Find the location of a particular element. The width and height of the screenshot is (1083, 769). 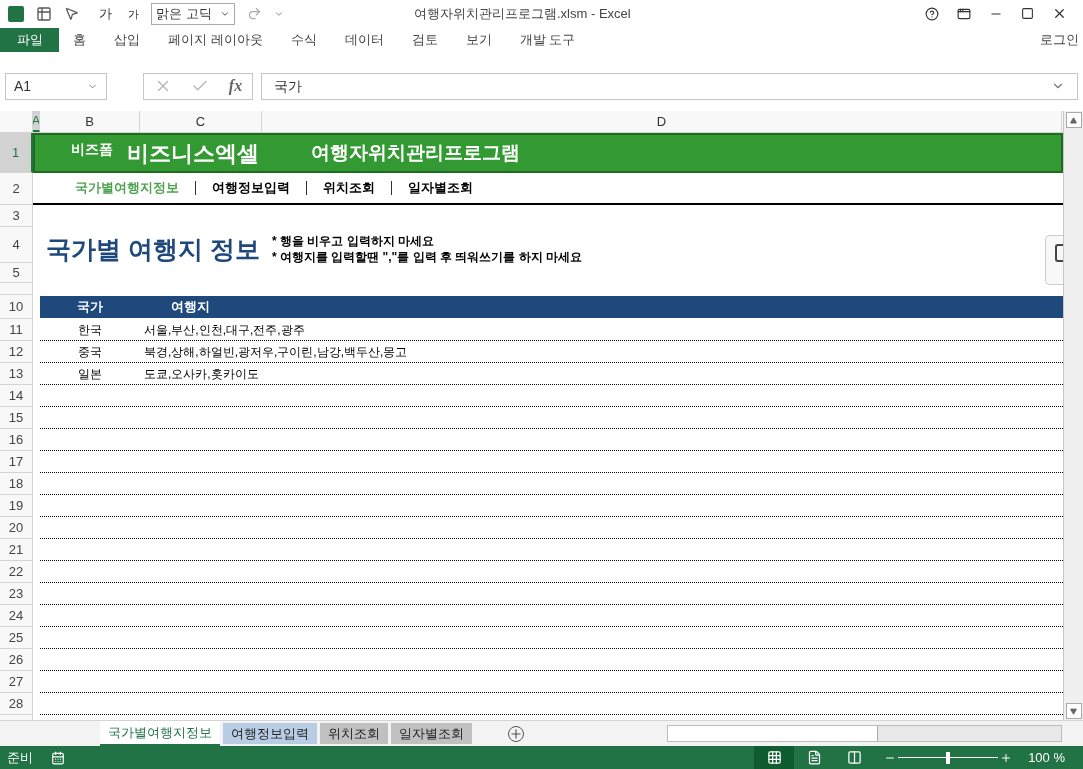

row-header: 13 is located at coordinates (16, 374).